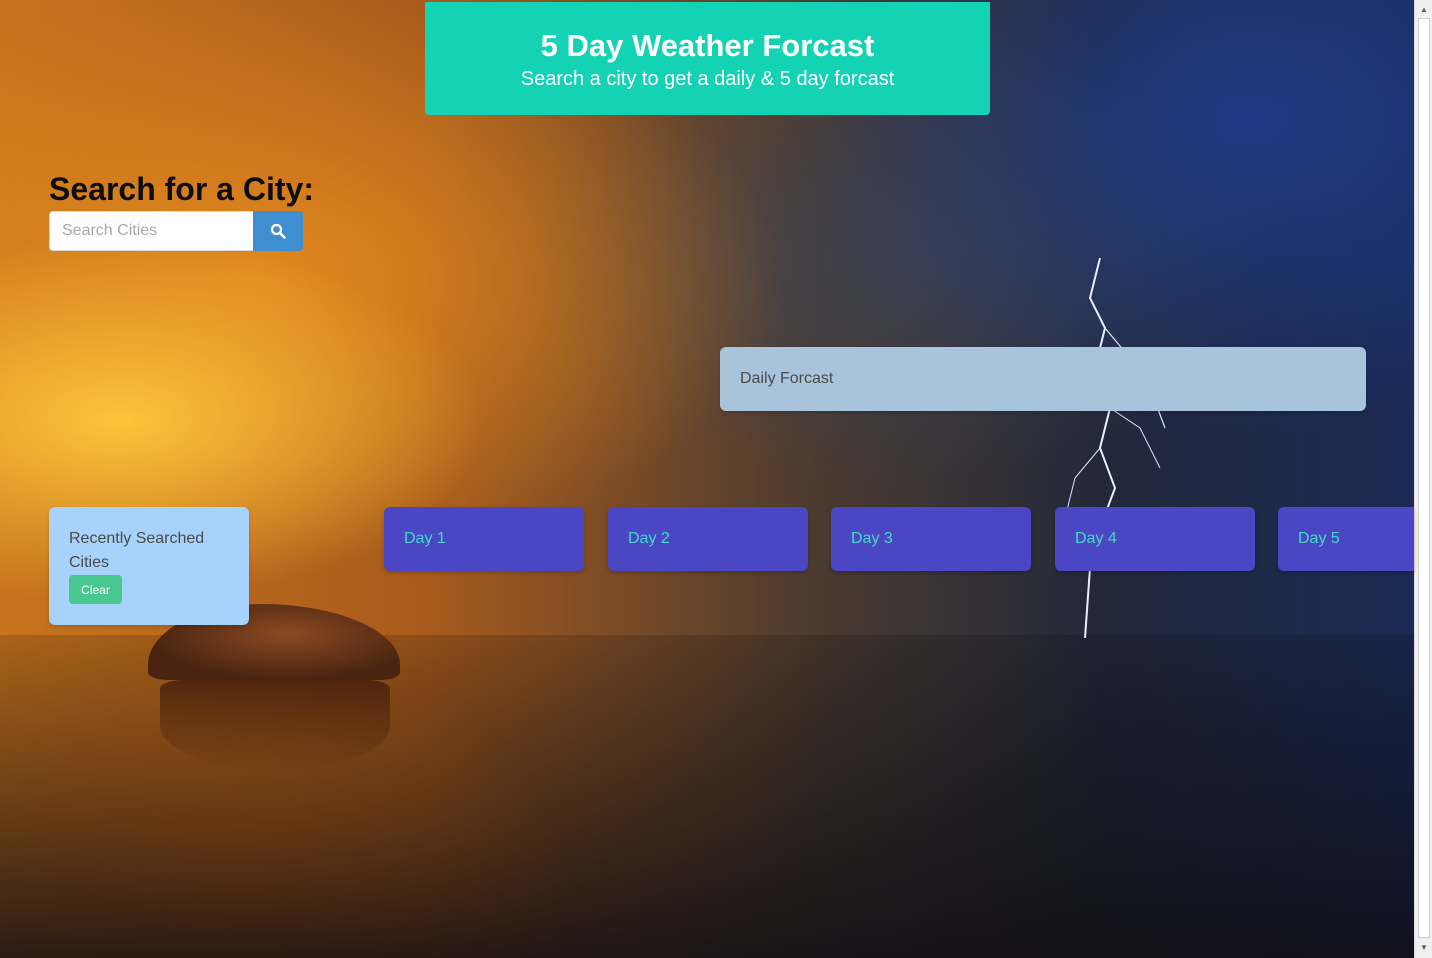 This screenshot has width=1432, height=958. I want to click on day-card-3: Day 3, so click(931, 539).